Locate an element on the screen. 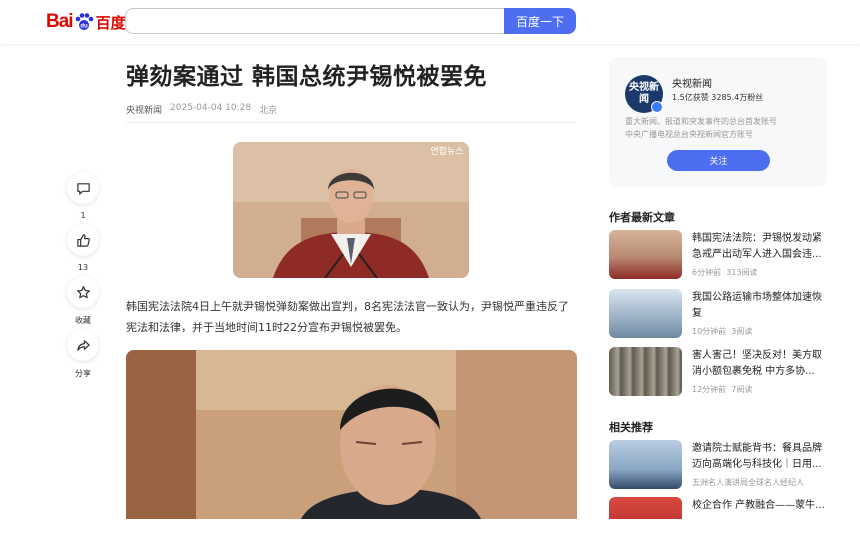  search-input is located at coordinates (315, 21).